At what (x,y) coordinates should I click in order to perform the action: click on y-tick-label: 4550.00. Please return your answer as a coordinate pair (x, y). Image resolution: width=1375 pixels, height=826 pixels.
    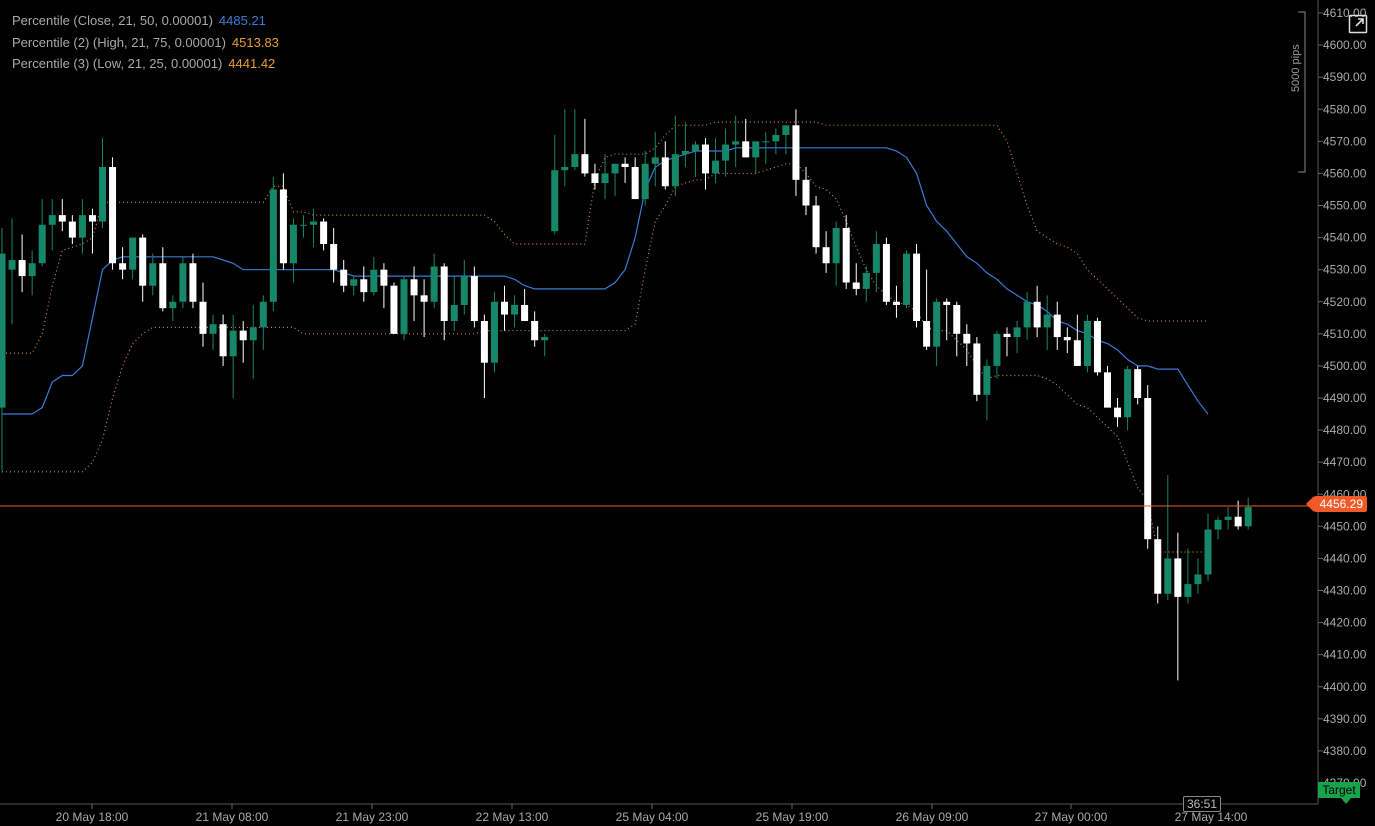
    Looking at the image, I should click on (1345, 206).